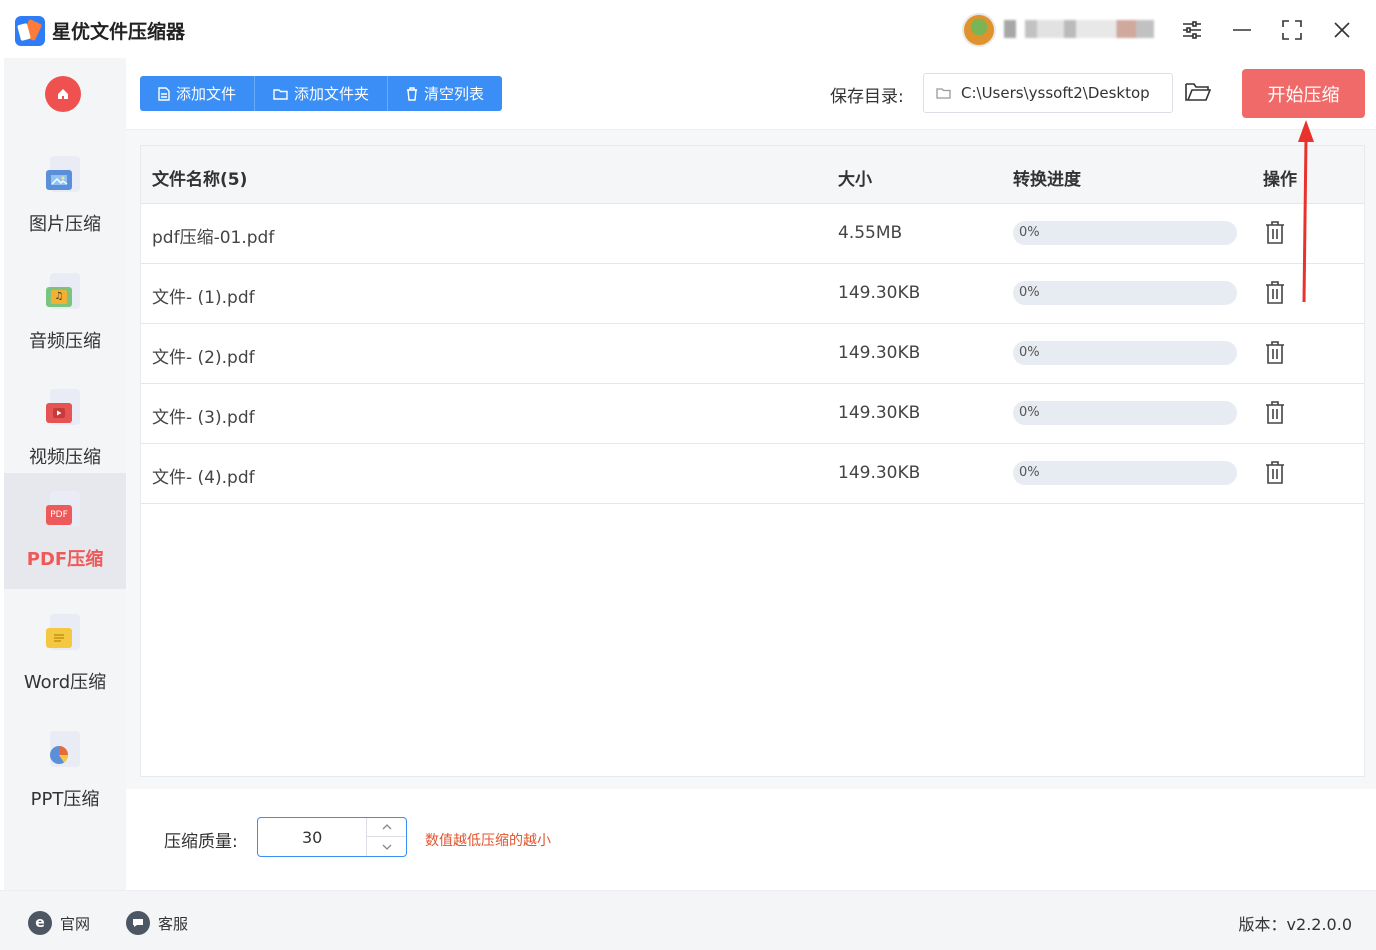  Describe the element at coordinates (1342, 30) in the screenshot. I see `close-icon` at that location.